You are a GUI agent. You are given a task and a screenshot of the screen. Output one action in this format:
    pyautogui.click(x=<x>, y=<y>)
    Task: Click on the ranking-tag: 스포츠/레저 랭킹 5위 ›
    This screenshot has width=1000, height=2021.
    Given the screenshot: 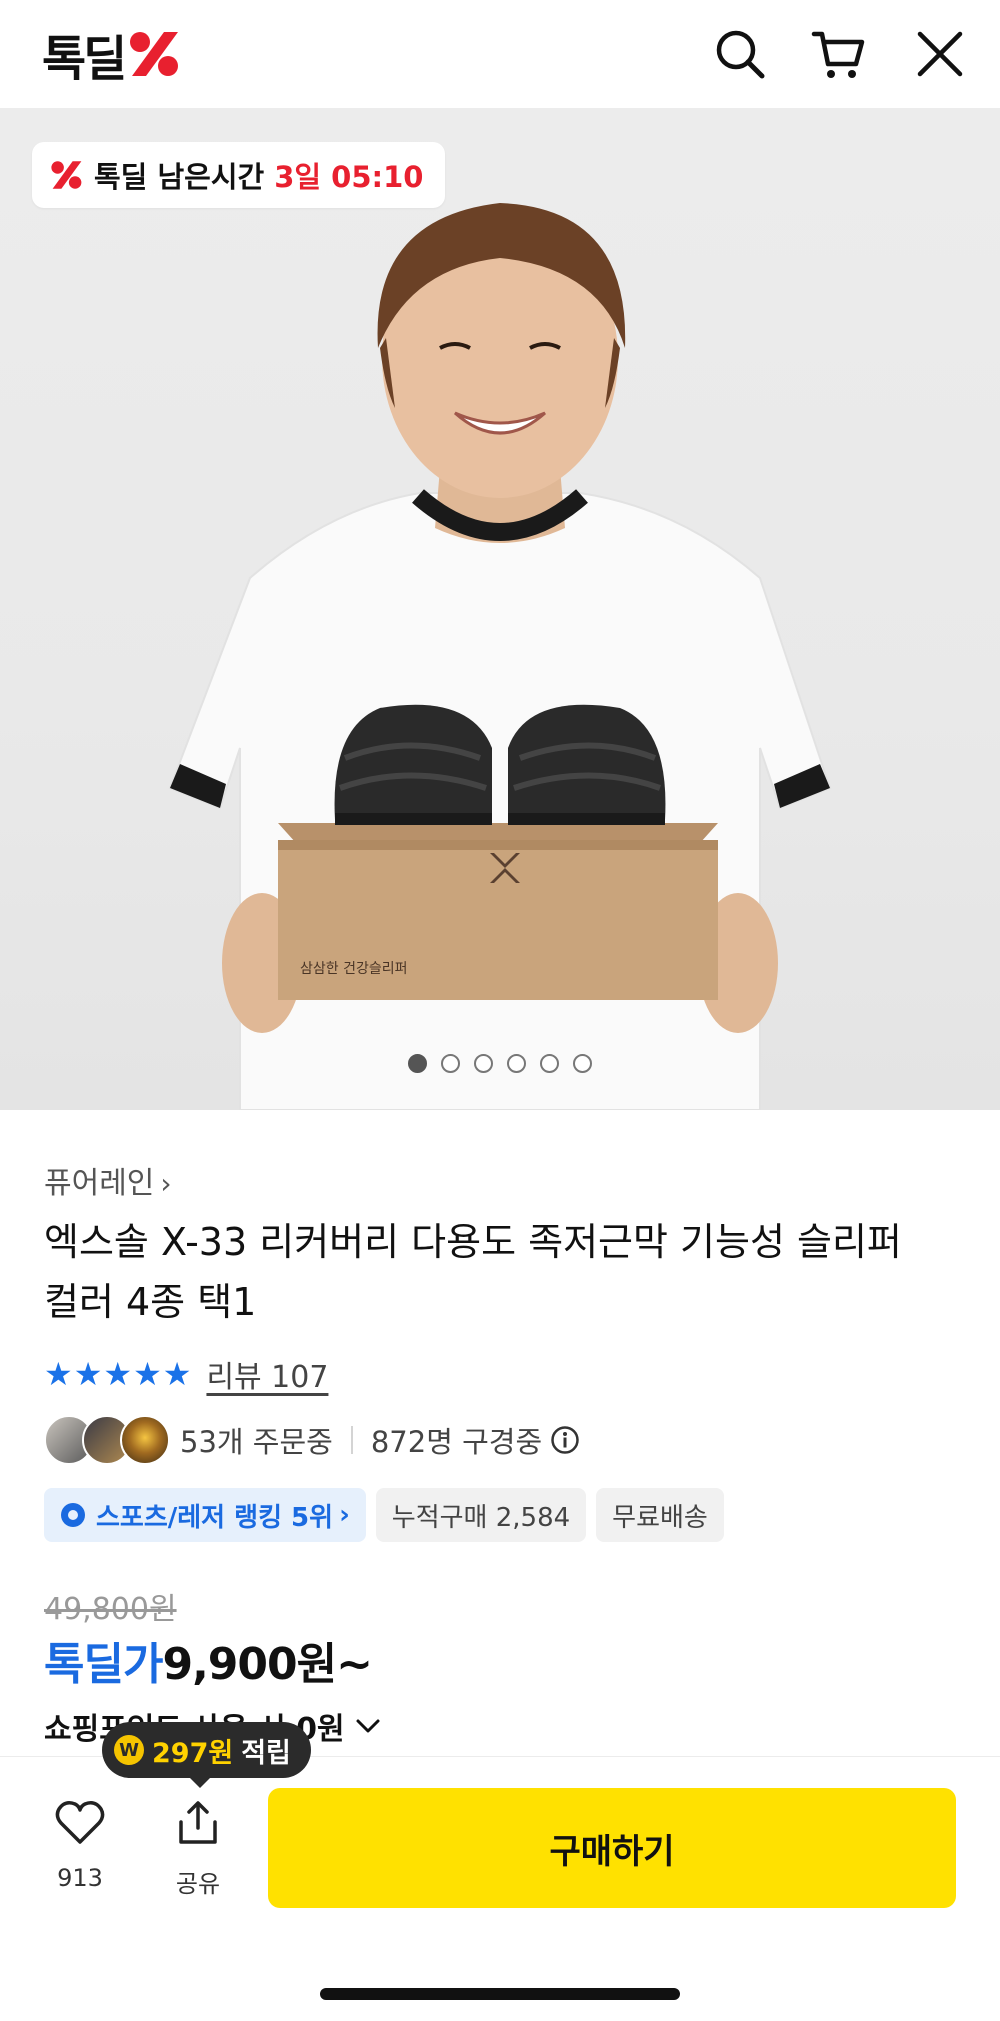 What is the action you would take?
    pyautogui.click(x=205, y=1515)
    